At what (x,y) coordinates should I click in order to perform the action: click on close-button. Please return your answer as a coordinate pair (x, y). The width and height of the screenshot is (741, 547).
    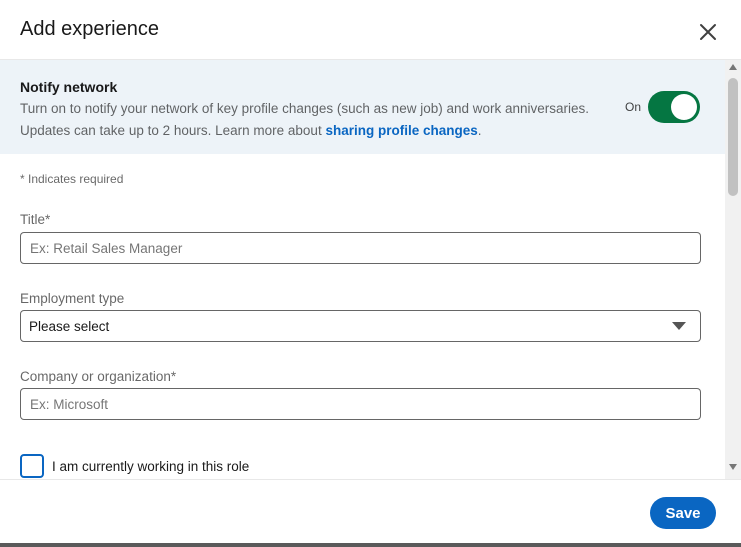
    Looking at the image, I should click on (708, 32).